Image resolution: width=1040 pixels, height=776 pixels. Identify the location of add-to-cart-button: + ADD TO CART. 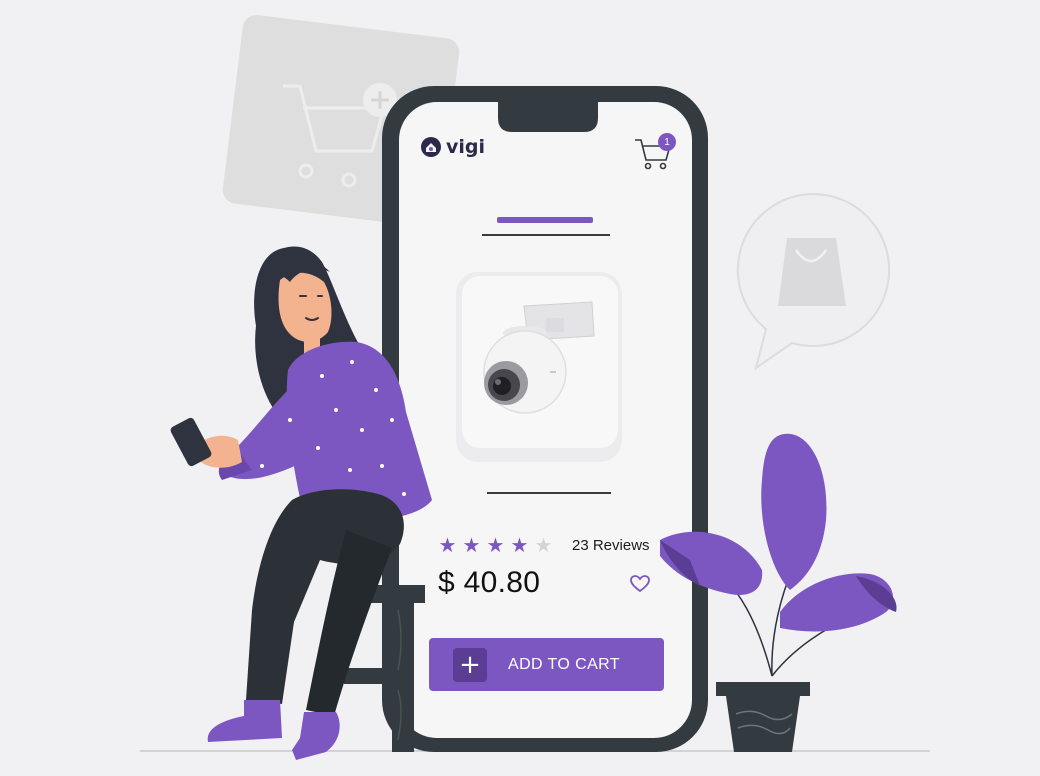
(546, 664).